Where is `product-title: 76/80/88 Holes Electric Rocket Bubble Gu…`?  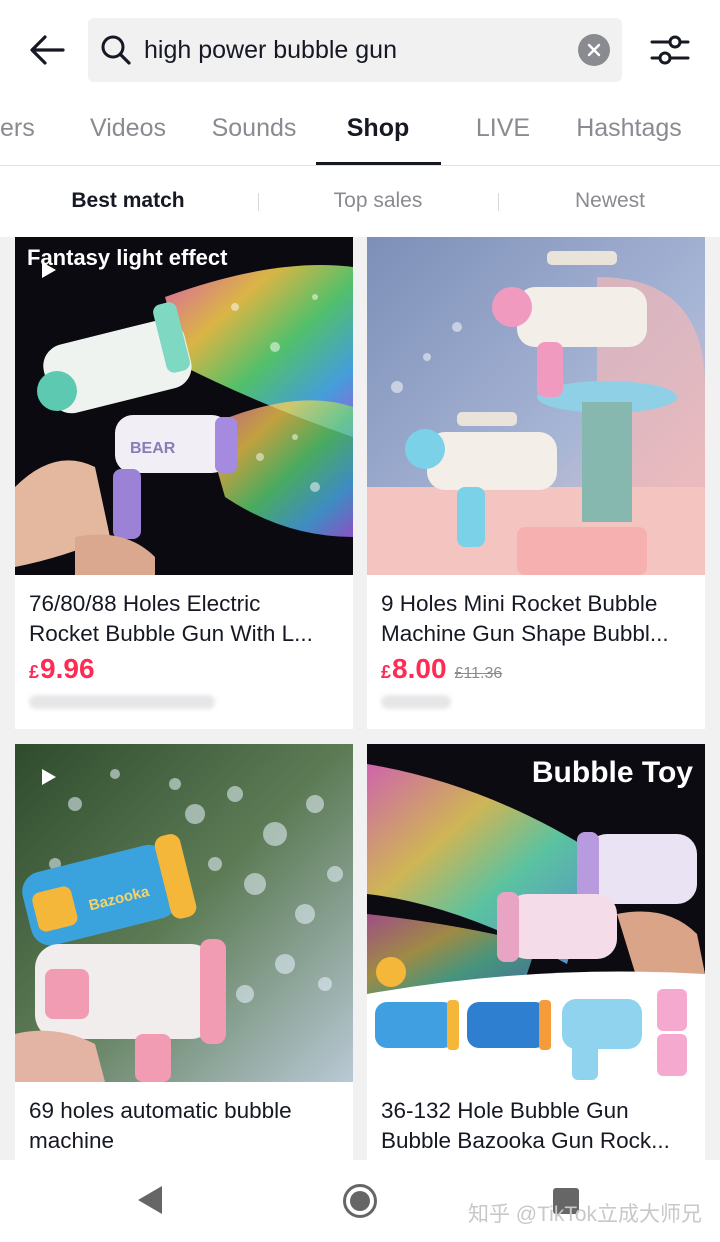 product-title: 76/80/88 Holes Electric Rocket Bubble Gu… is located at coordinates (186, 619).